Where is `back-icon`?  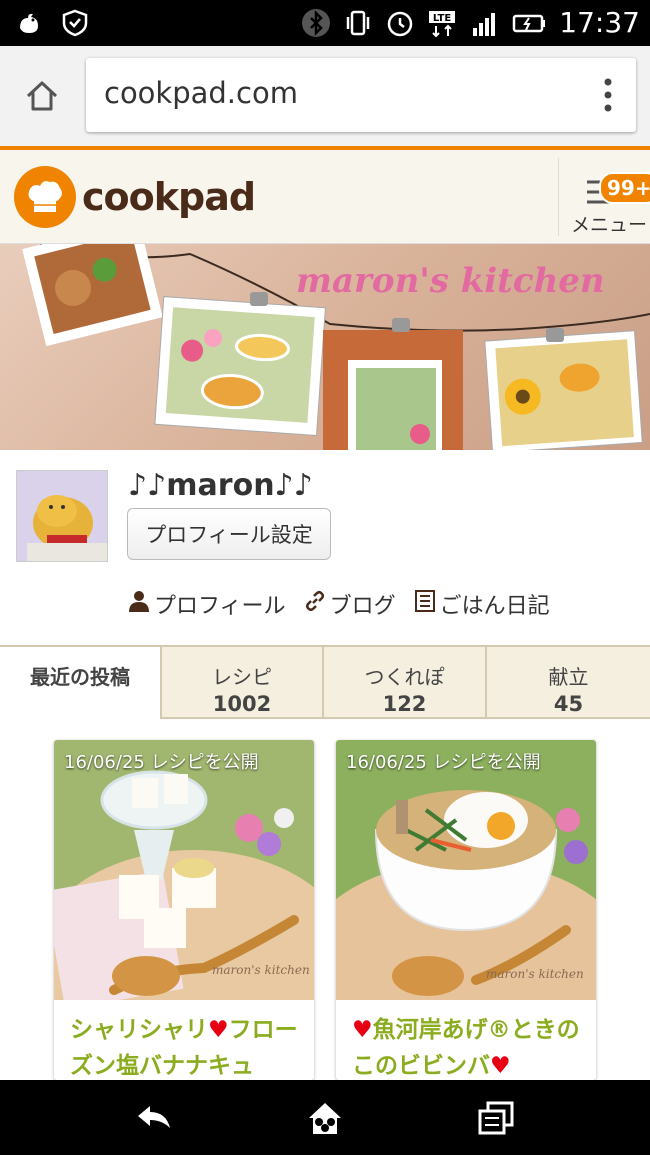
back-icon is located at coordinates (154, 1118).